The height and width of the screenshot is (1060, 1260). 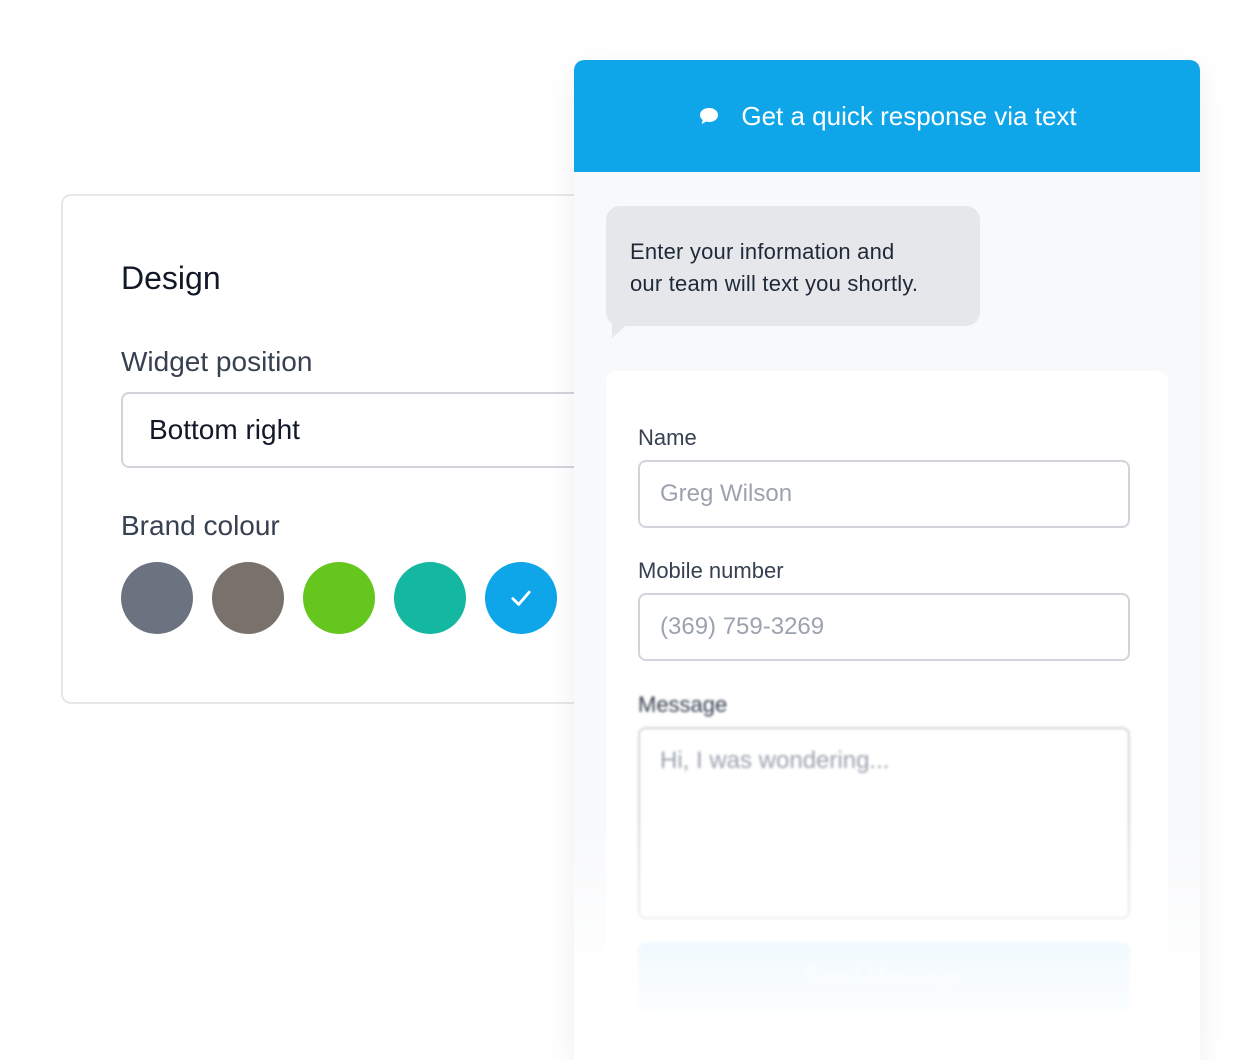 What do you see at coordinates (683, 704) in the screenshot?
I see `message-label: Message` at bounding box center [683, 704].